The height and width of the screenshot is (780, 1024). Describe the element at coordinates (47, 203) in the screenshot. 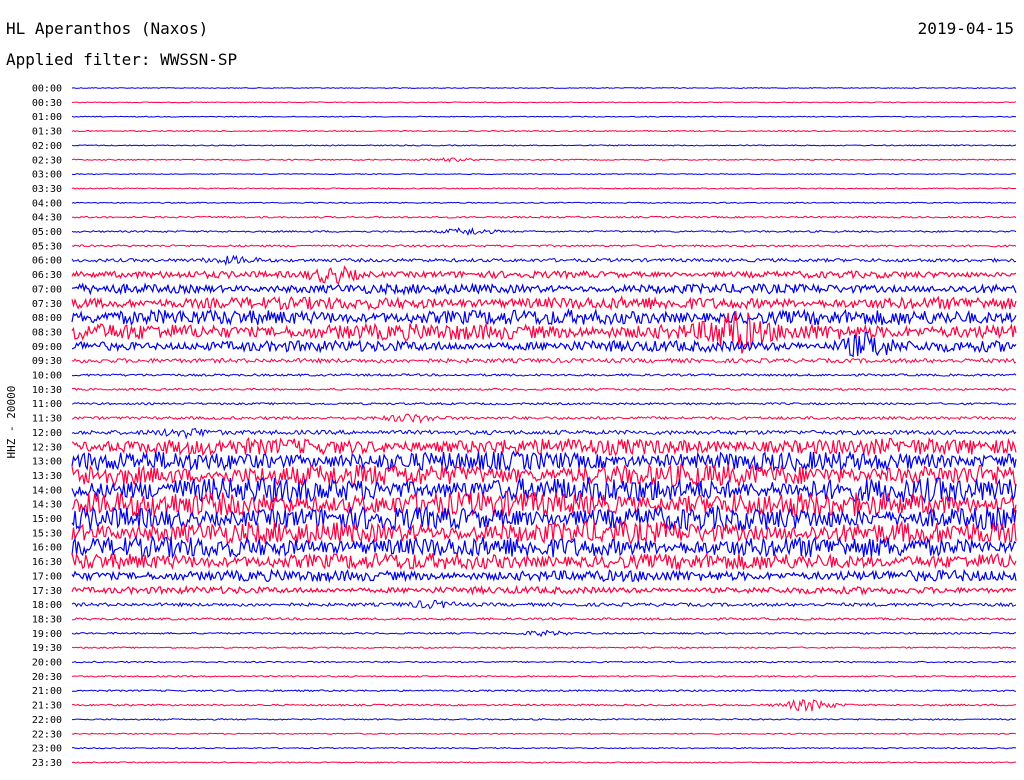

I see `row-time-label: 04:00` at that location.